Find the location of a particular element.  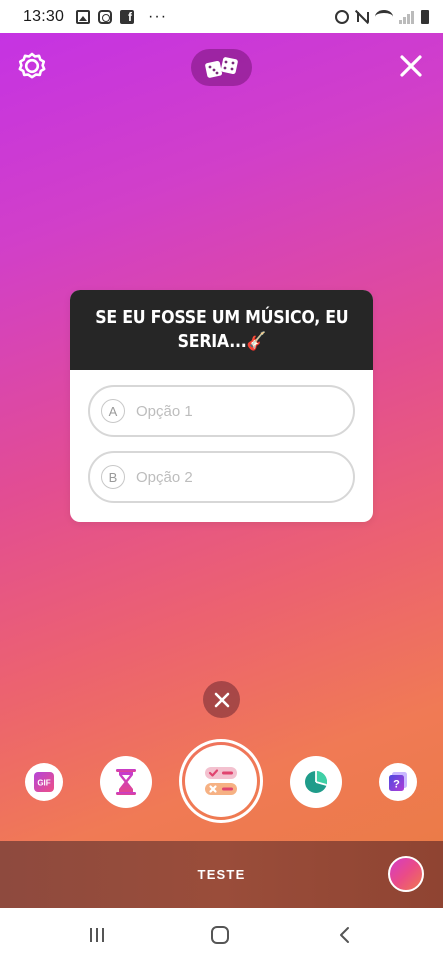

facebook-icon: f is located at coordinates (127, 16).